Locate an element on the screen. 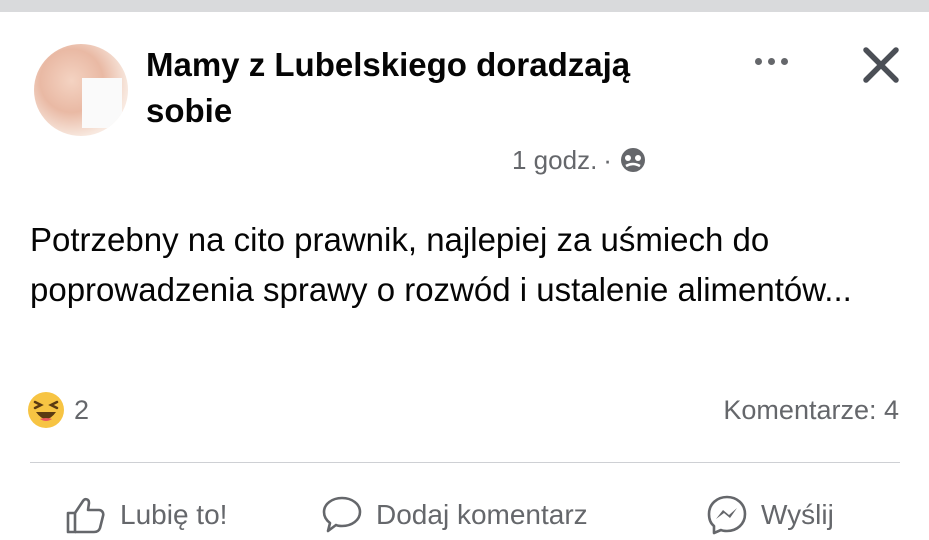 The image size is (929, 540). divider is located at coordinates (465, 462).